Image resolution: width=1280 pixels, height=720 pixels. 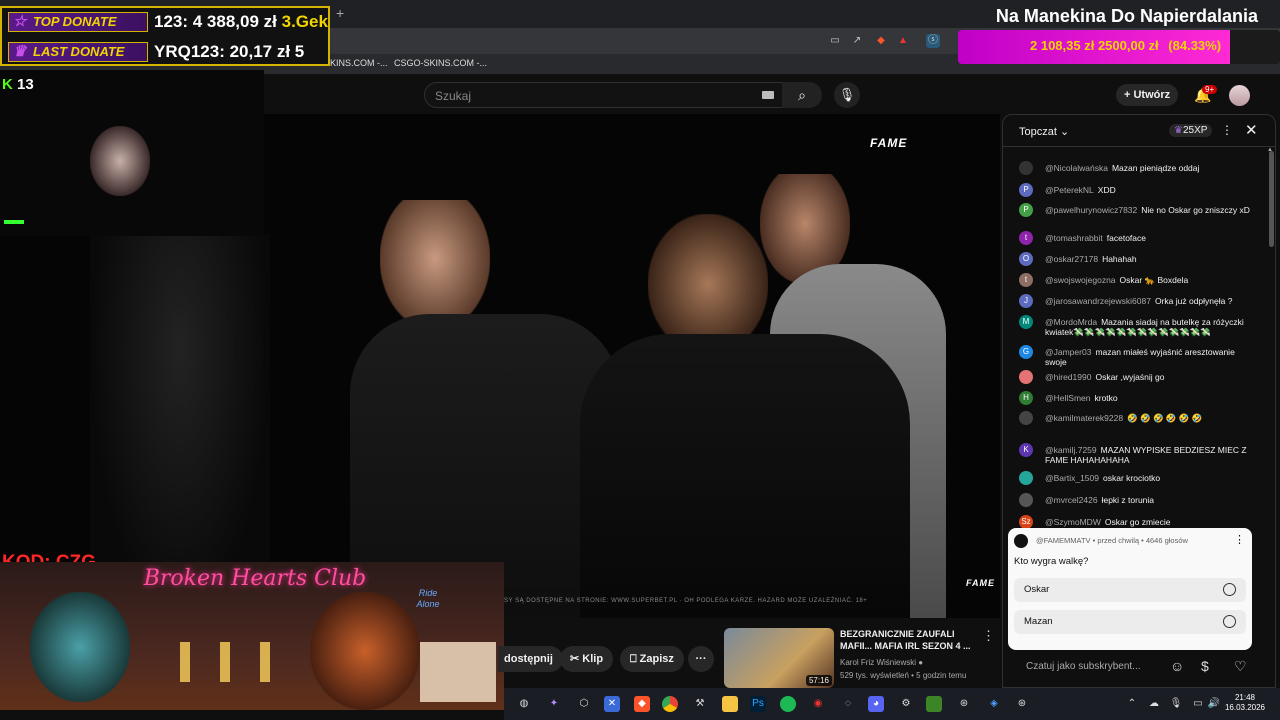 I want to click on fighter-head, so click(x=435, y=265).